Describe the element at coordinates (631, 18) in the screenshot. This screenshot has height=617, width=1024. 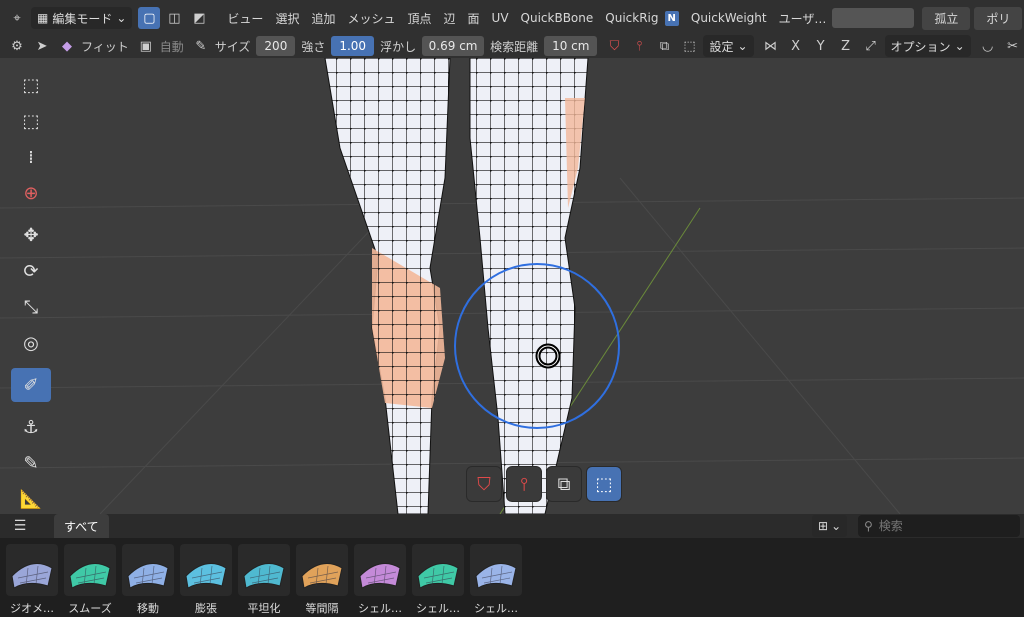
I see `menu-quickrig: QuickRig` at that location.